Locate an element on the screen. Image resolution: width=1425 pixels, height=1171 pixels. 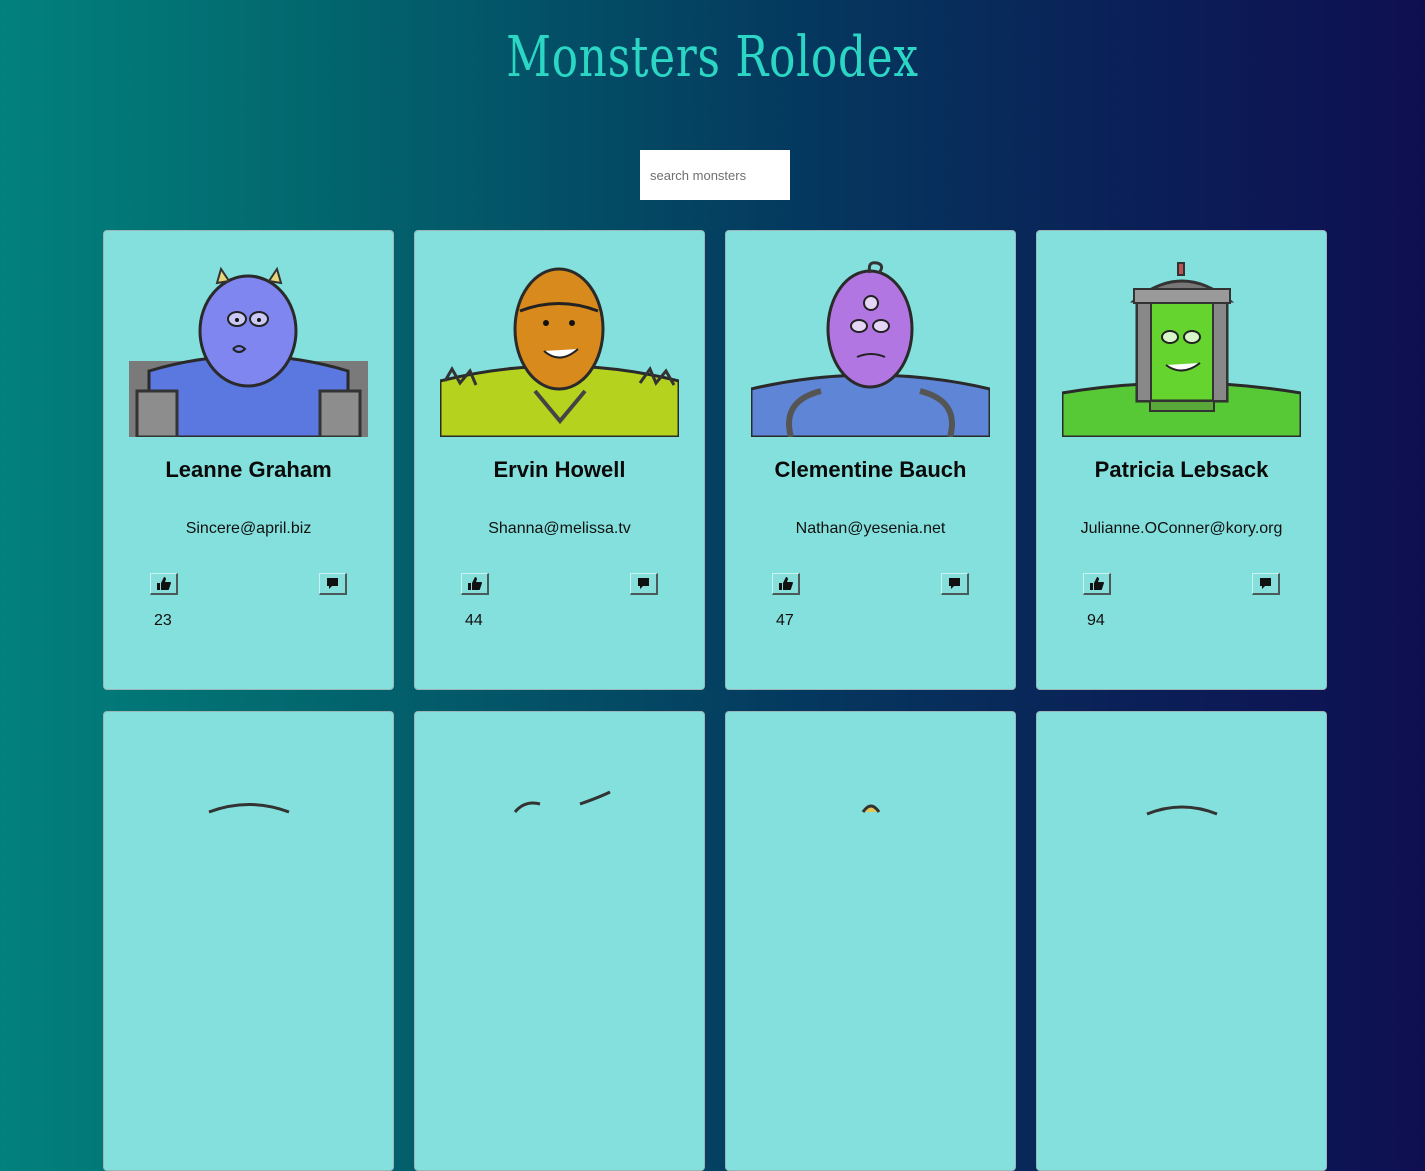
monster-card: Ervin Howell Shanna@melissa.tv 44 is located at coordinates (559, 460).